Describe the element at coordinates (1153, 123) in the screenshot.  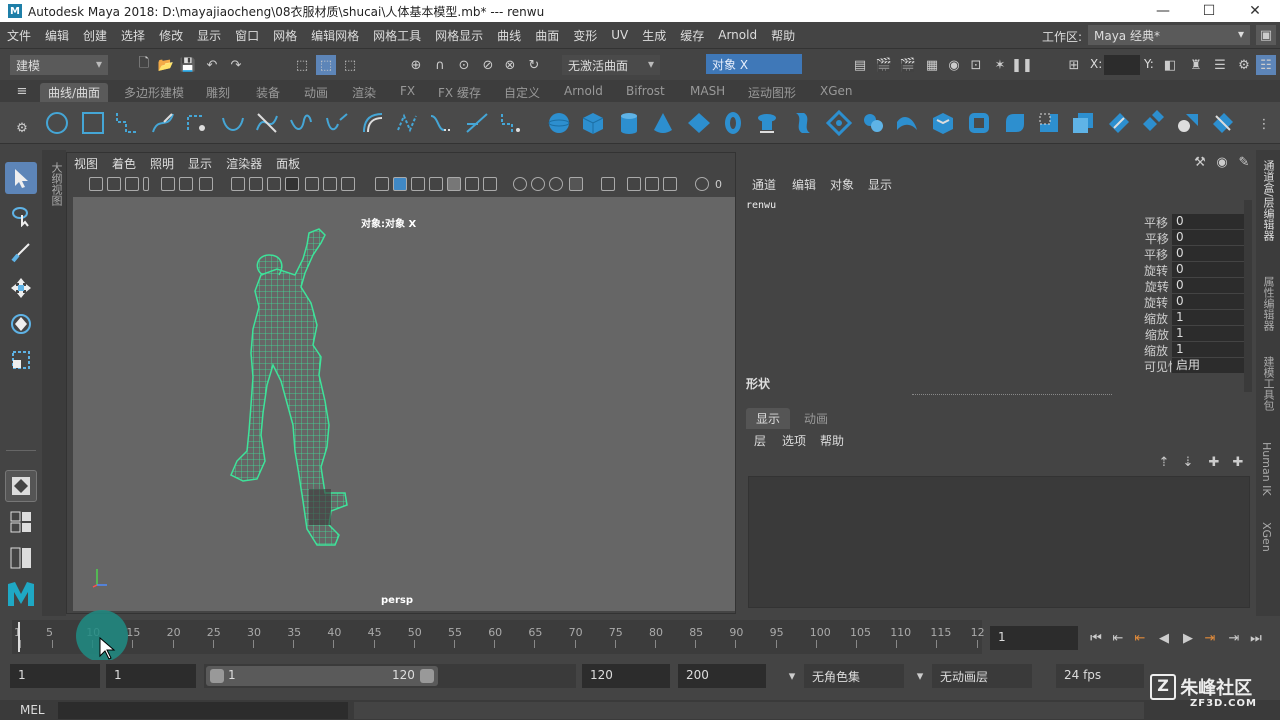
I see `detach-surfaces-icon` at that location.